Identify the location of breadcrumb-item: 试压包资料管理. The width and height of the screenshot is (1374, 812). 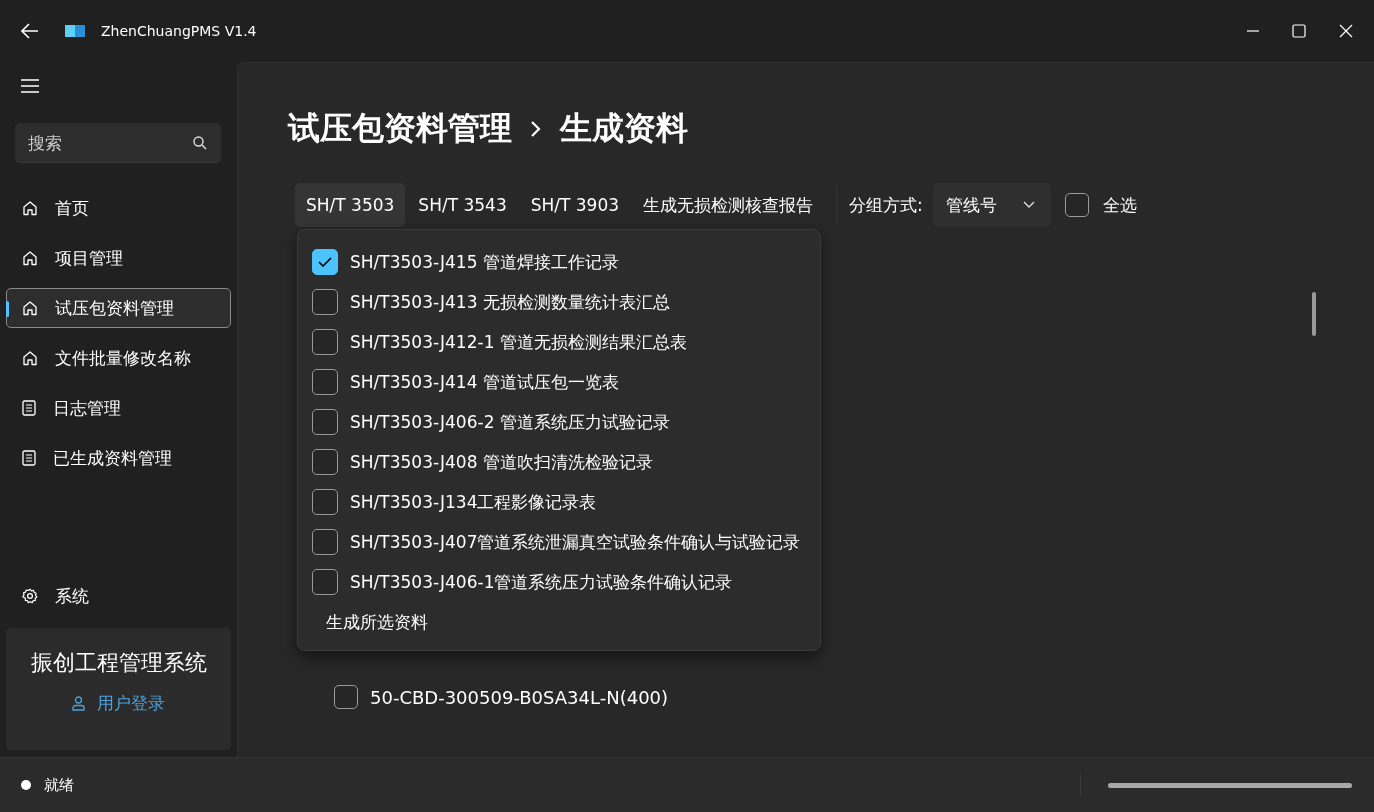
(400, 129).